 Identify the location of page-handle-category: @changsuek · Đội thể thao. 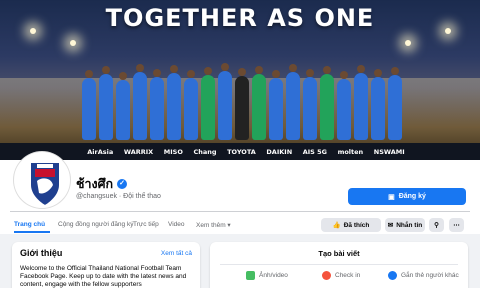
(118, 196).